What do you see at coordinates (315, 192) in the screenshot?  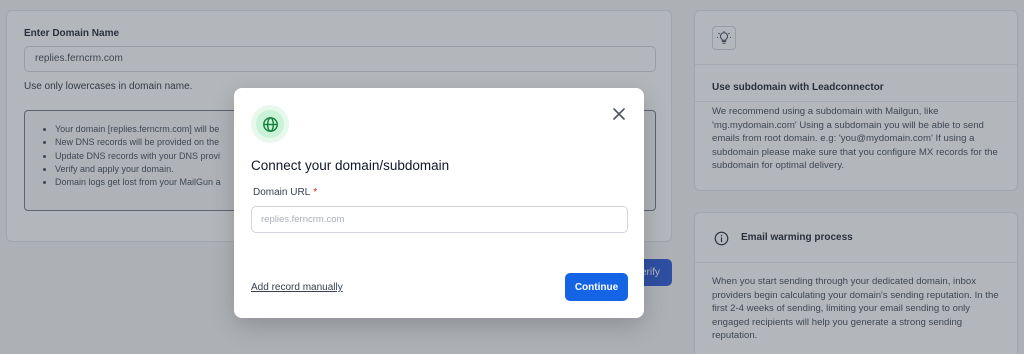 I see `required-asterisk: *` at bounding box center [315, 192].